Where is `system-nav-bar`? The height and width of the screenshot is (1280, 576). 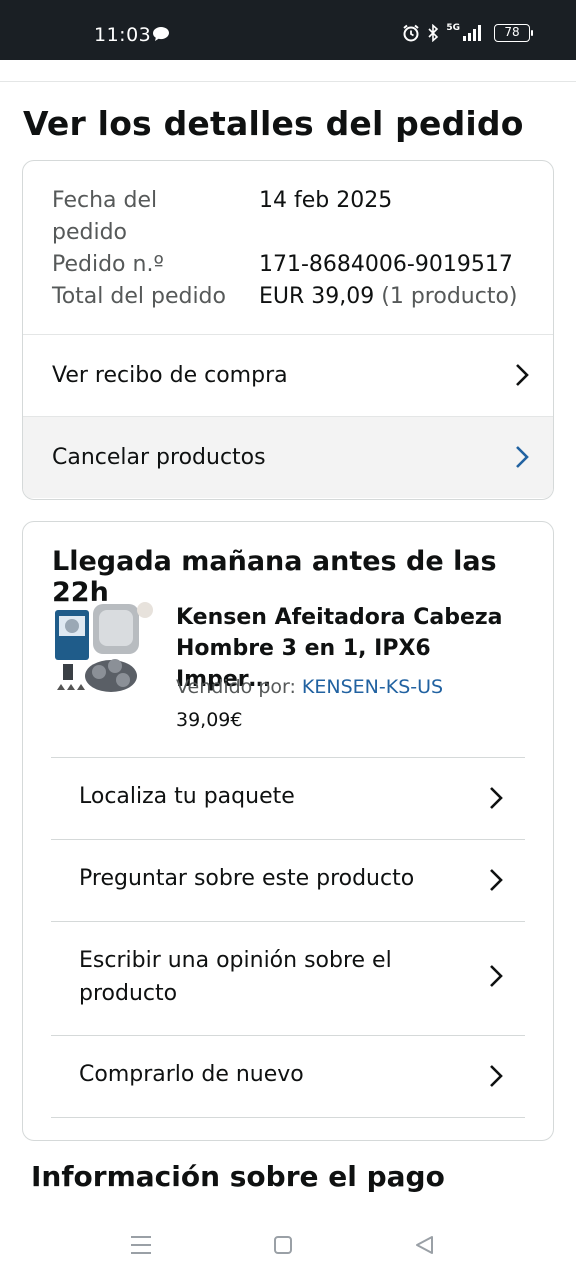
system-nav-bar is located at coordinates (288, 1251).